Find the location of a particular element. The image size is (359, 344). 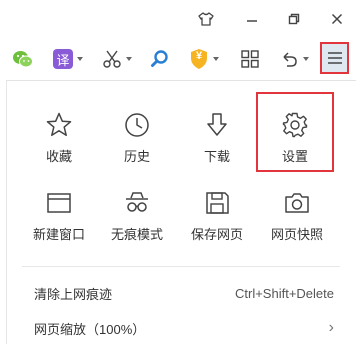

minimize-icon is located at coordinates (252, 19).